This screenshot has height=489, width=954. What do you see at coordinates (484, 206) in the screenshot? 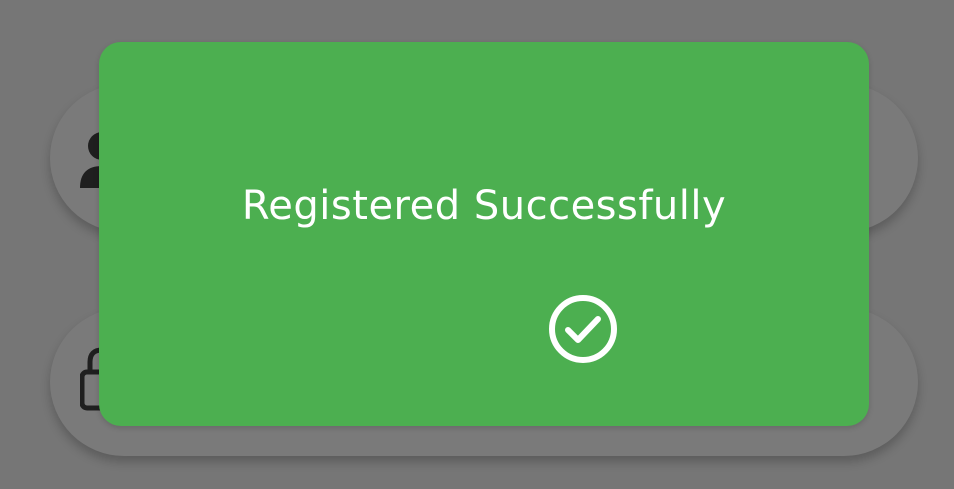
I see `success-message: Registered Successfully` at bounding box center [484, 206].